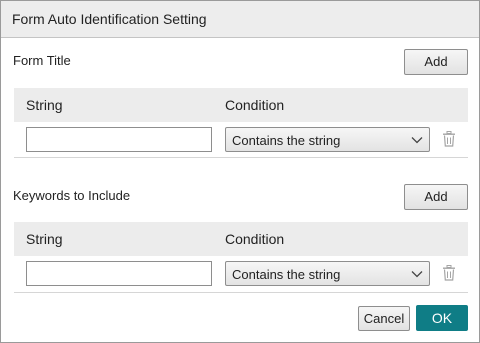 The width and height of the screenshot is (480, 343). Describe the element at coordinates (42, 60) in the screenshot. I see `form-title-section-label: Form Title` at that location.